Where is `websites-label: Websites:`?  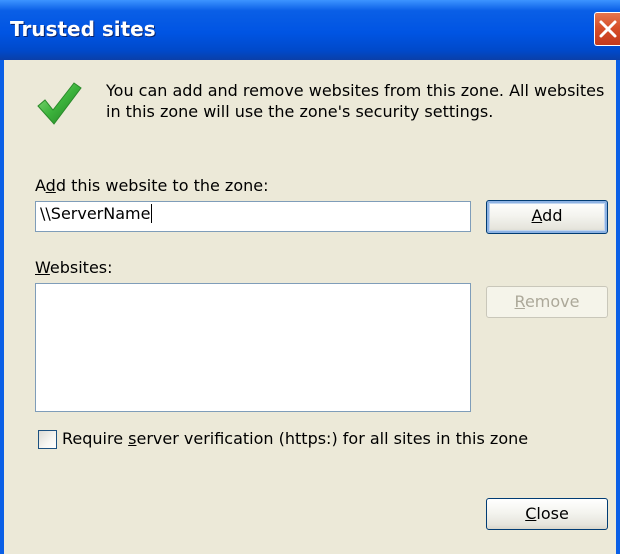
websites-label: Websites: is located at coordinates (74, 267).